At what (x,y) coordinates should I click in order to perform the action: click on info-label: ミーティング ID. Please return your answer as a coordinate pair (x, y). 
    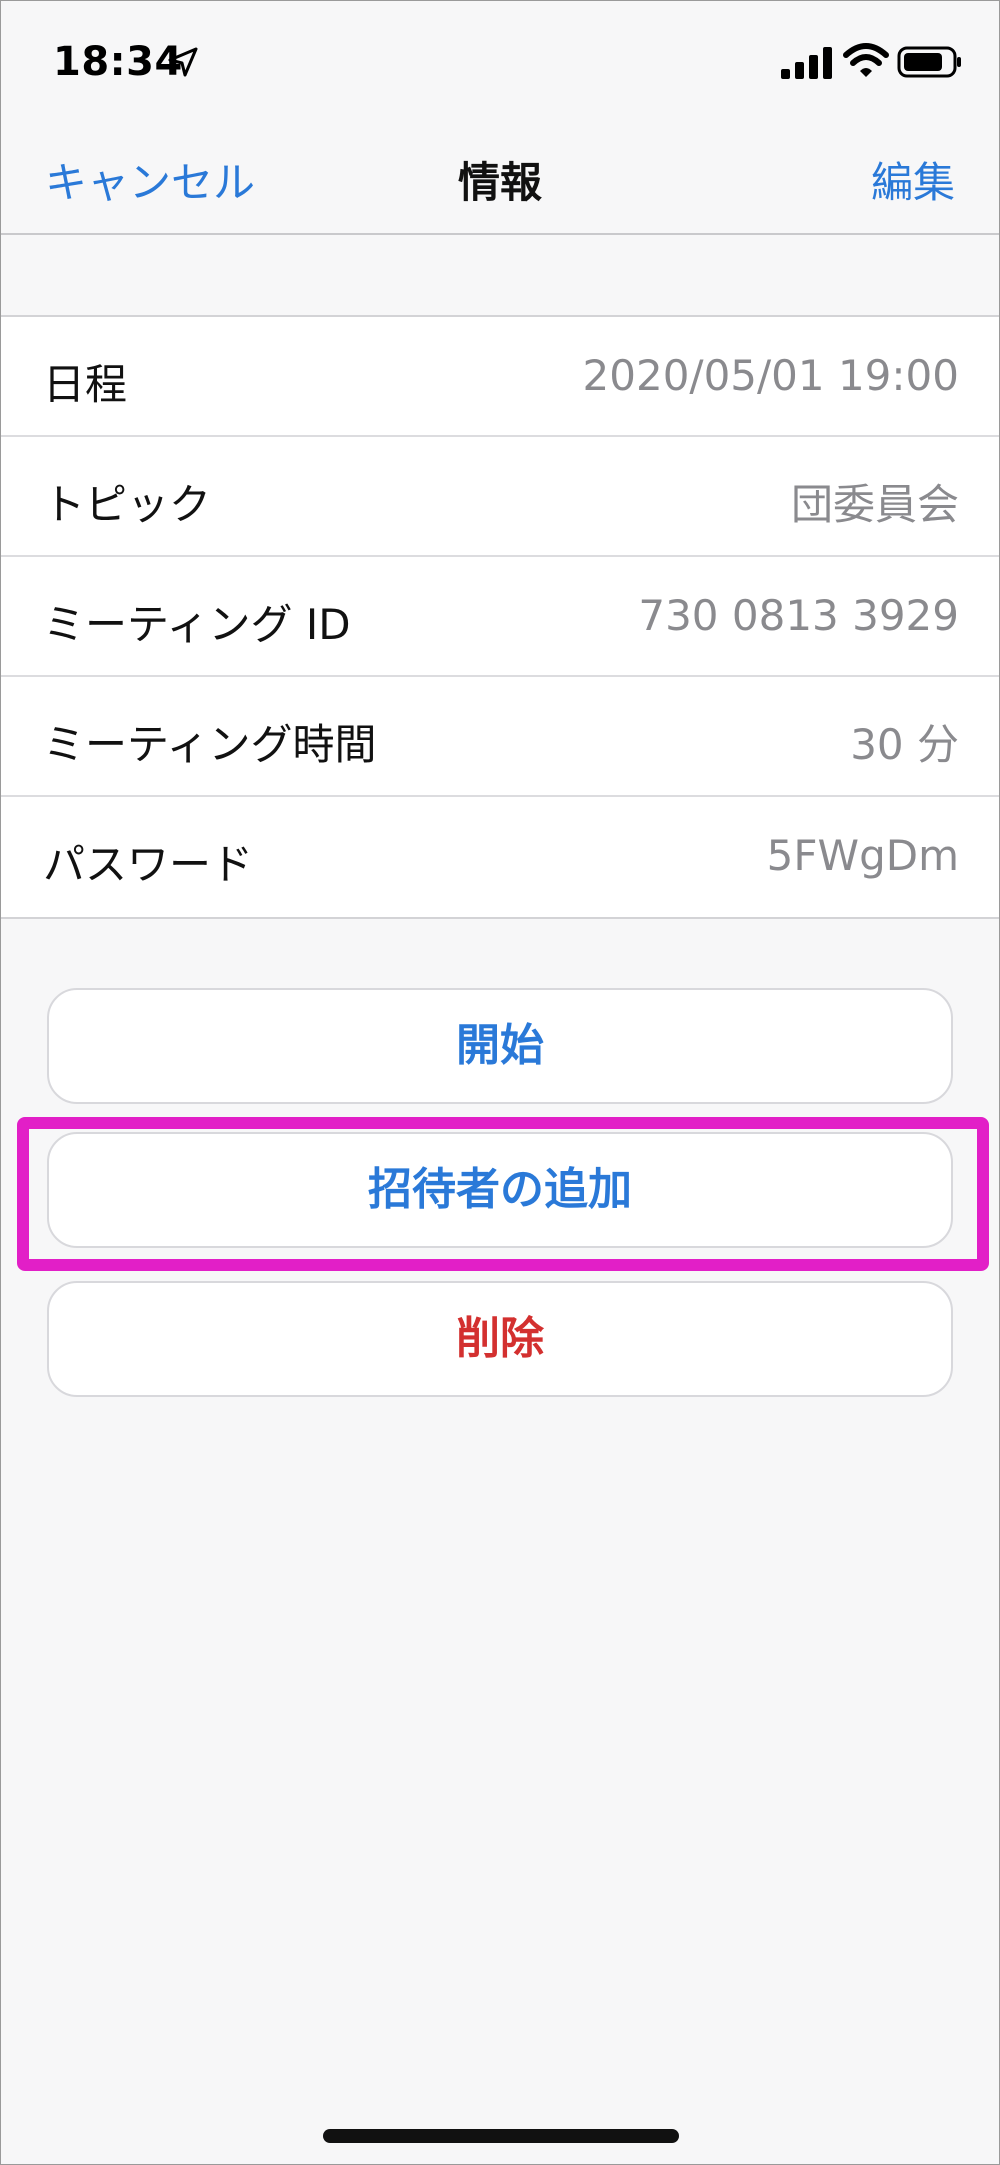
    Looking at the image, I should click on (197, 624).